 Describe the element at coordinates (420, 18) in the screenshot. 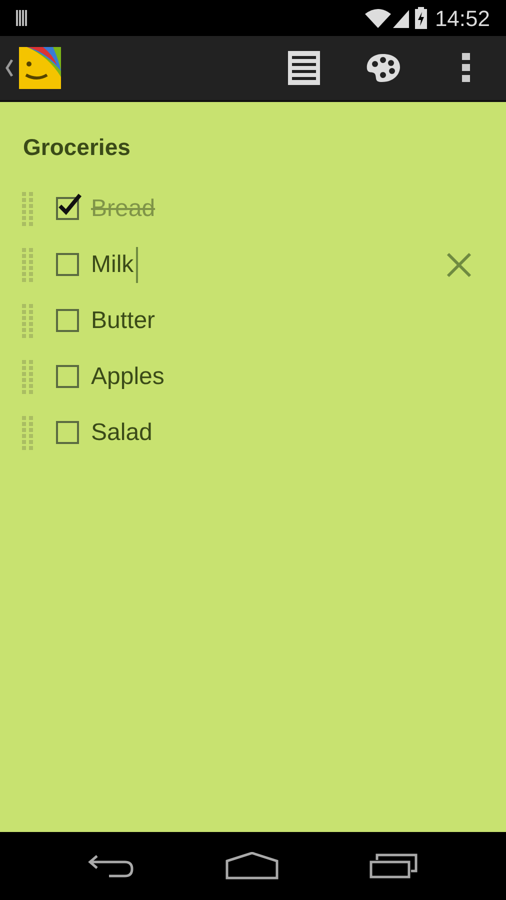

I see `battery-icon` at that location.